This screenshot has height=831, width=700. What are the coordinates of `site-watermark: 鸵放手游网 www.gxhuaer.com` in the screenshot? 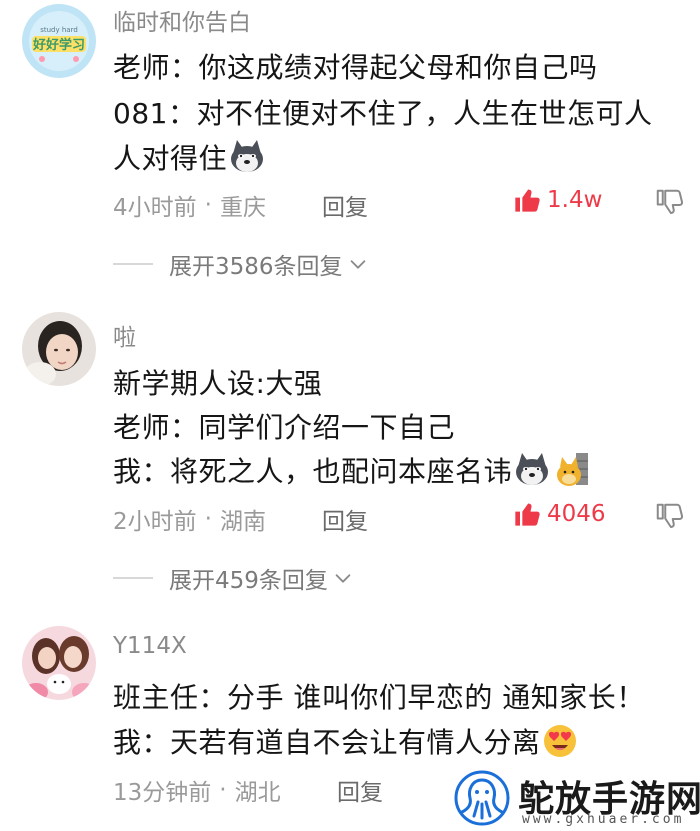 It's located at (576, 799).